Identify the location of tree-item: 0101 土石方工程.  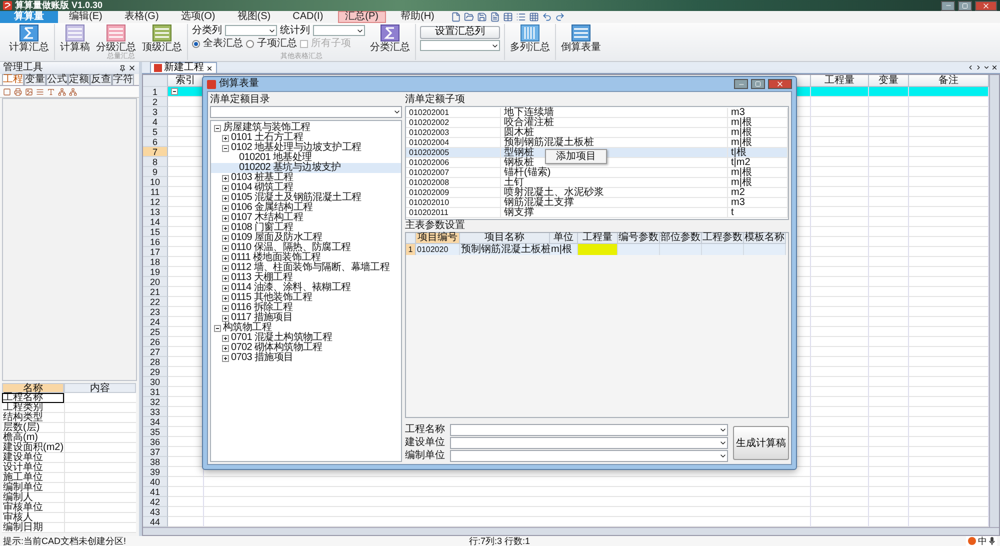
(306, 138).